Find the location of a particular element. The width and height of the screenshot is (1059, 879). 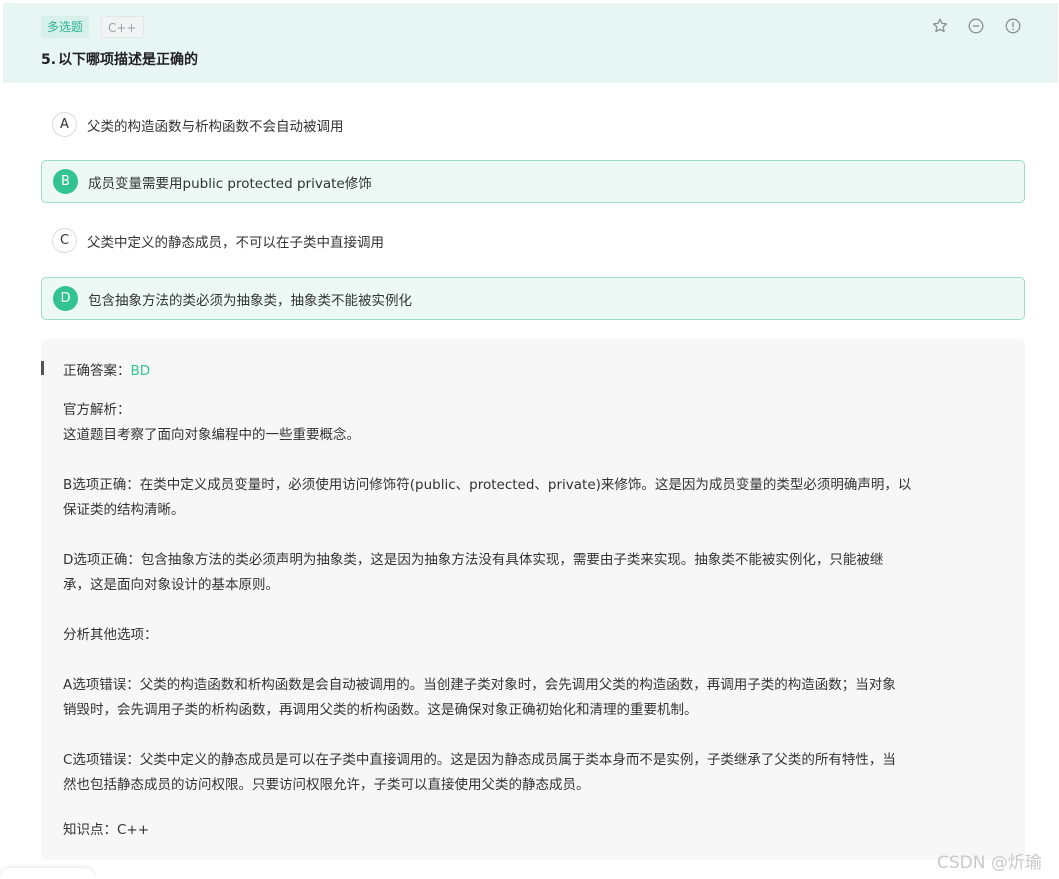

question-type-tag: 多选题 is located at coordinates (65, 27).